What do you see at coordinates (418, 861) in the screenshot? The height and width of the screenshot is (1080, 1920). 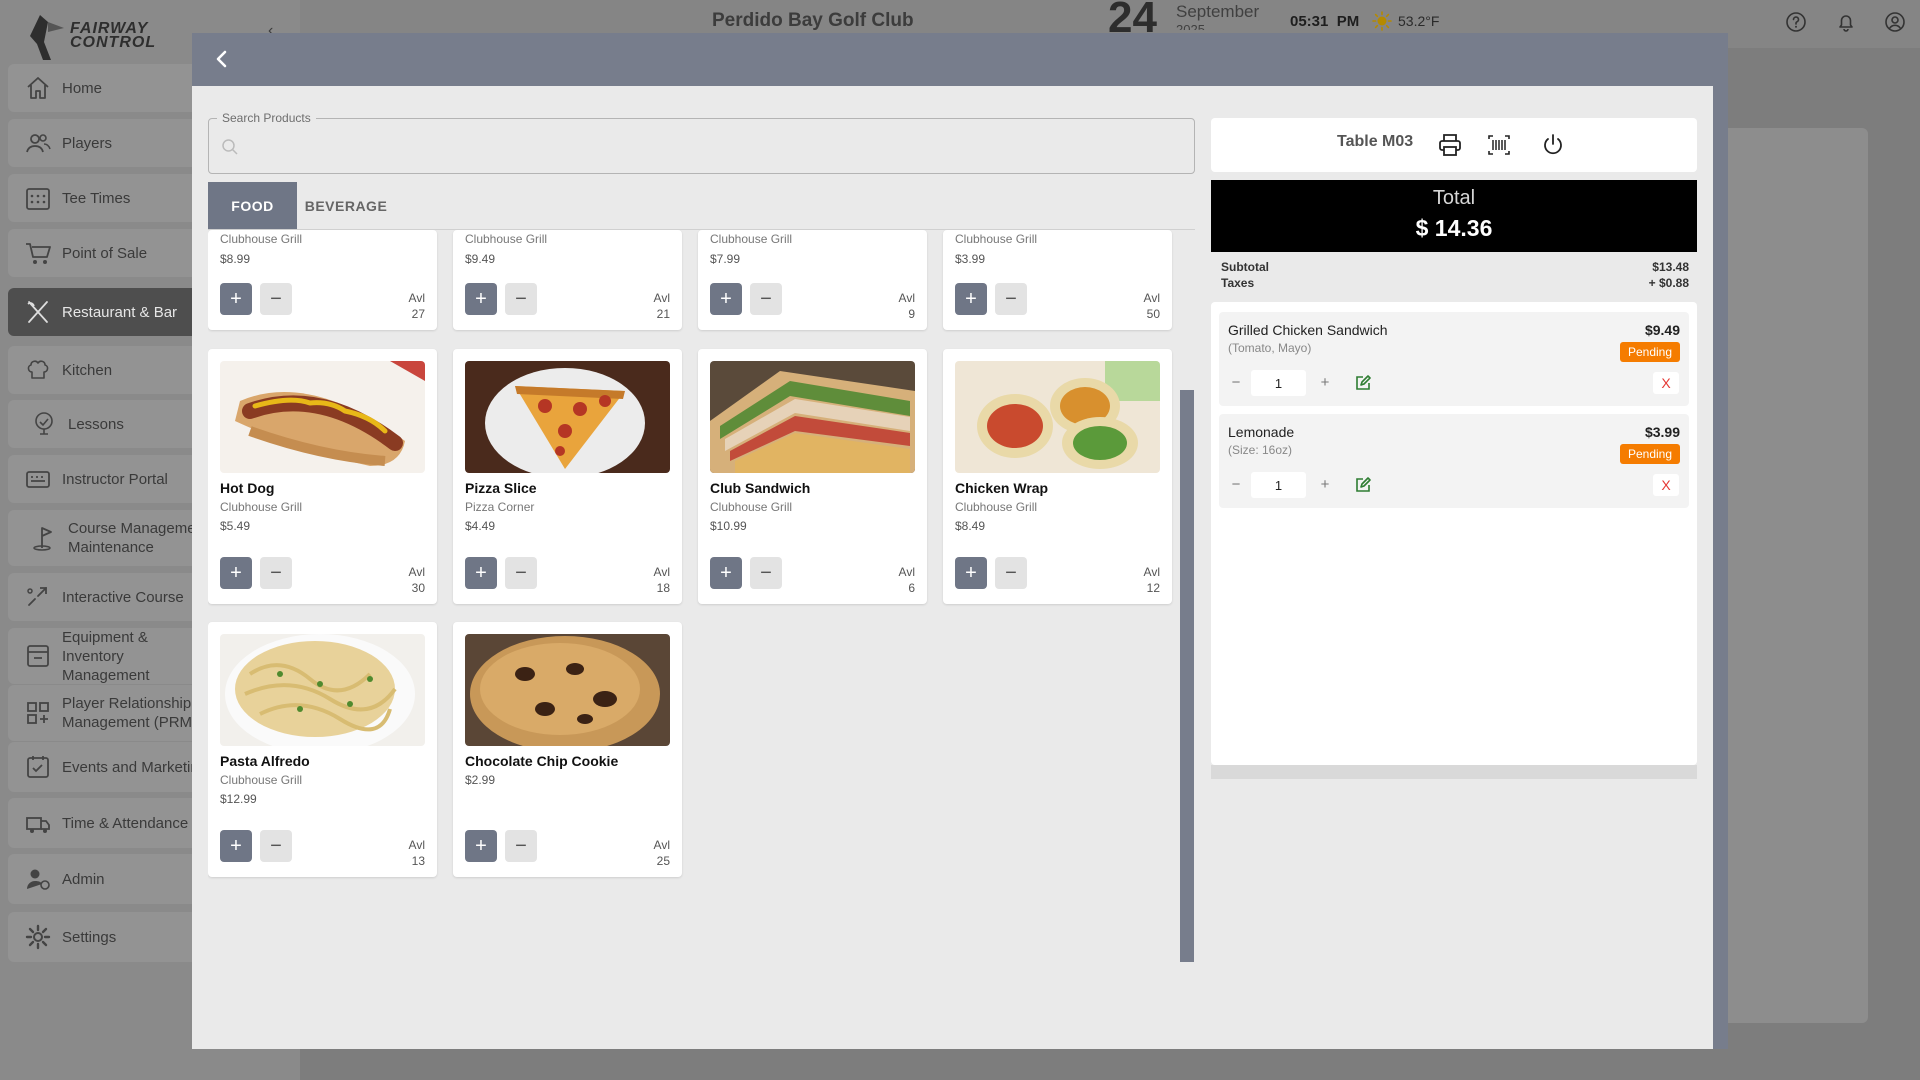 I see `avl-count: 13` at bounding box center [418, 861].